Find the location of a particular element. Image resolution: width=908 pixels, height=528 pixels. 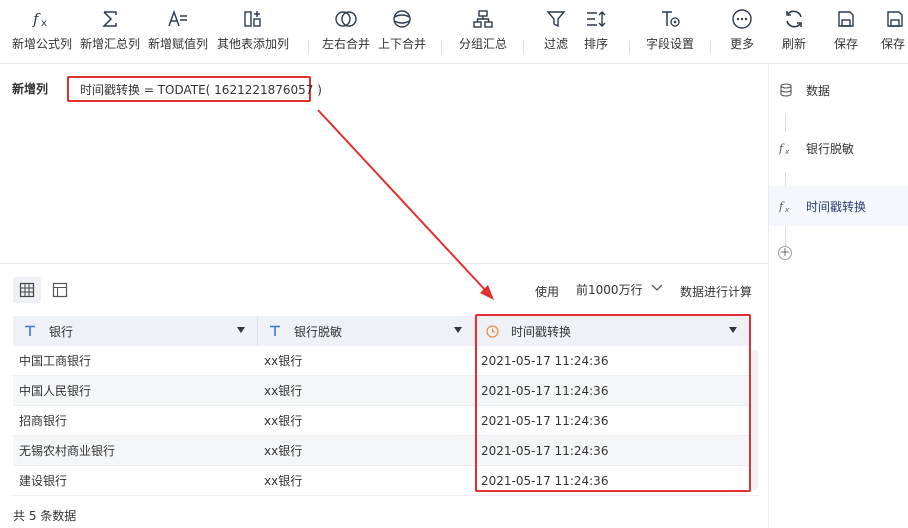

toolbar-label: 上下合并 is located at coordinates (401, 44).